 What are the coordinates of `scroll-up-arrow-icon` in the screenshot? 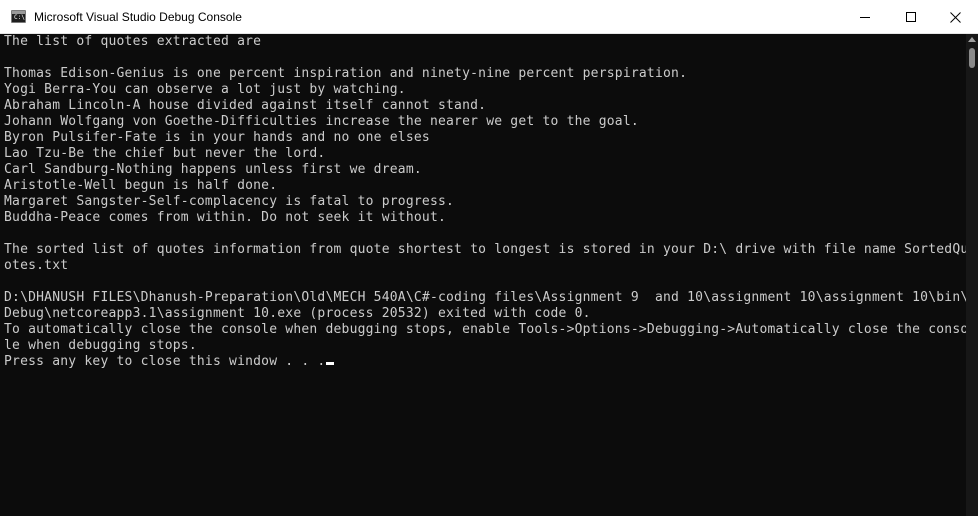 It's located at (972, 39).